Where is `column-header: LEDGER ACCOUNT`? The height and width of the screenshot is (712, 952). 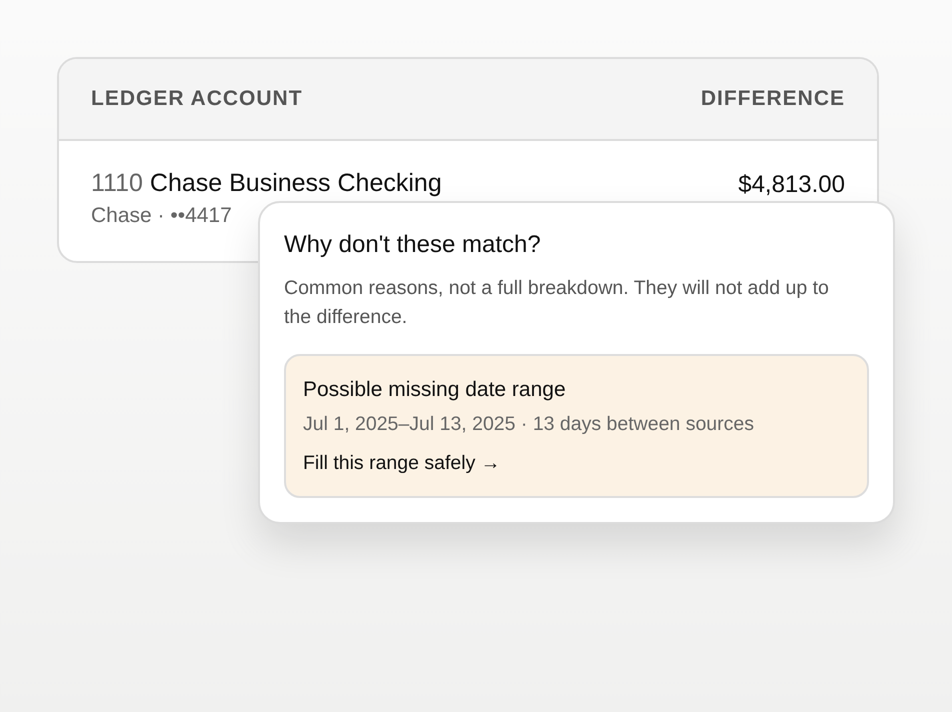 column-header: LEDGER ACCOUNT is located at coordinates (197, 99).